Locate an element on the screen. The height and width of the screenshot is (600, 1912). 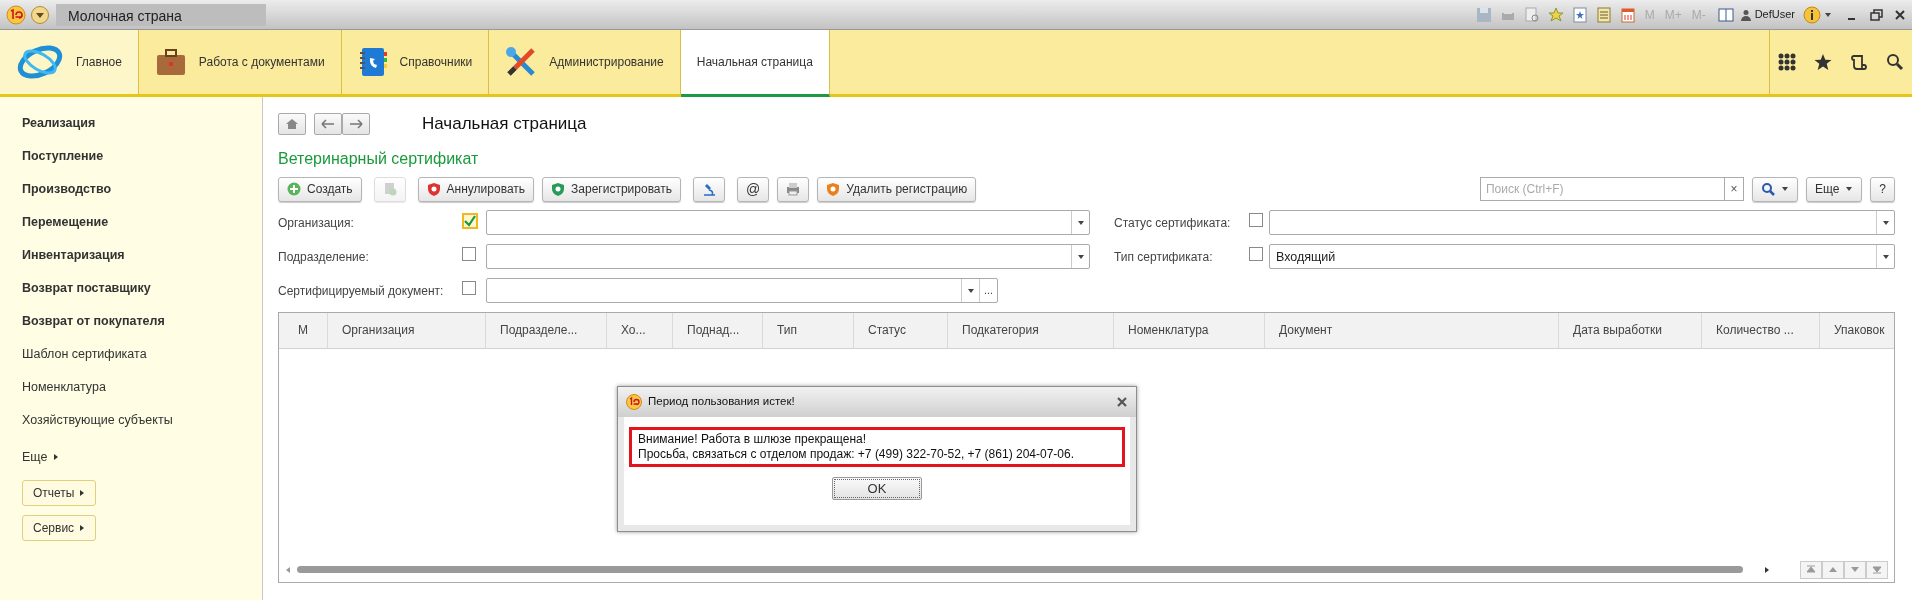
search-button is located at coordinates (1774, 189).